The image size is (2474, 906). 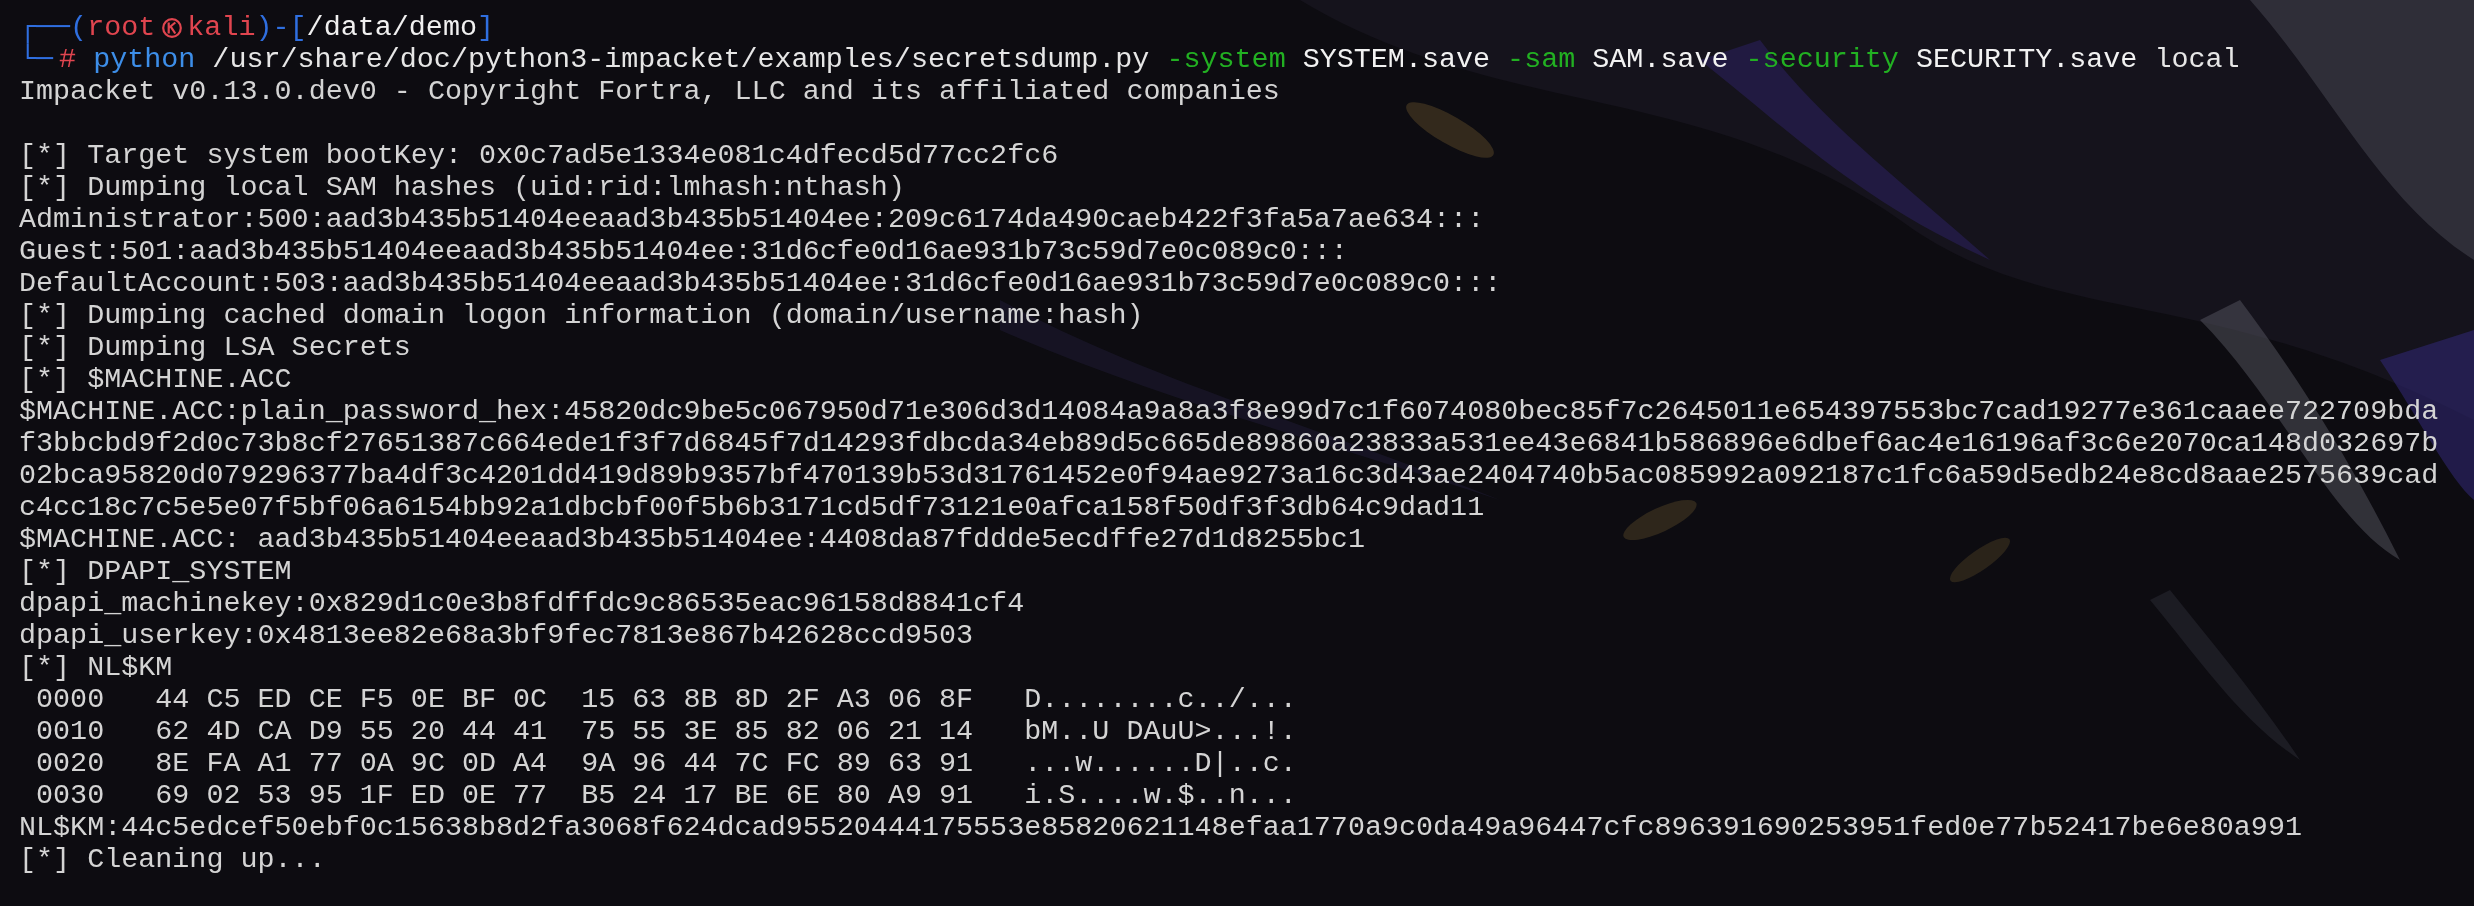 What do you see at coordinates (761, 284) in the screenshot?
I see `output-line: DefaultAccount:503:aad3b435b51404eeaad3b435b51404ee:31d6cfe0d16ae931b73c59d7e0c089c0:::` at bounding box center [761, 284].